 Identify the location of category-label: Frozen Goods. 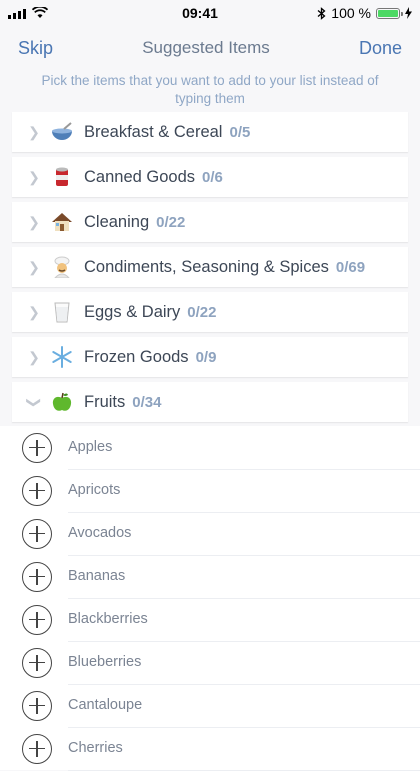
(136, 356).